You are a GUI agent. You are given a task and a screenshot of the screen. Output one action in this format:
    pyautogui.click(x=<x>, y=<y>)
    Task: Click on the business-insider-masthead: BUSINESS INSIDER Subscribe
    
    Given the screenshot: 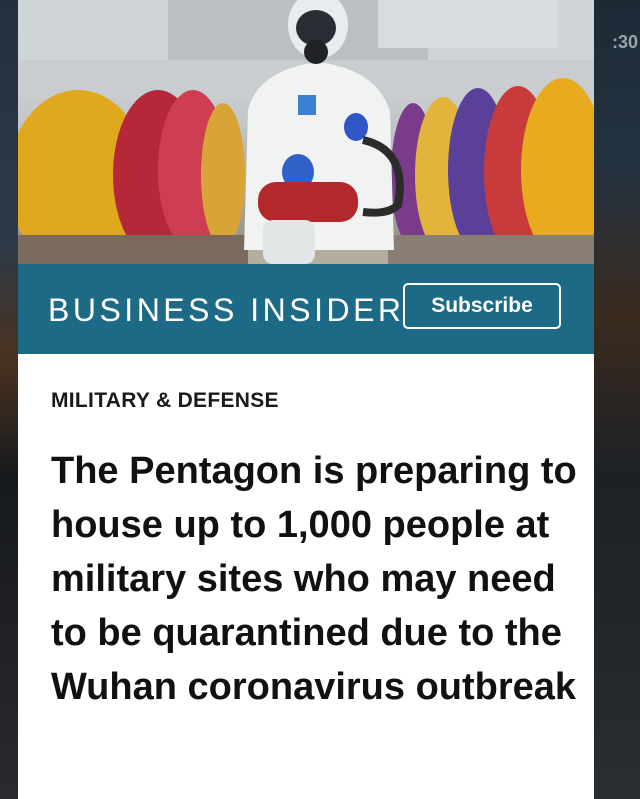 What is the action you would take?
    pyautogui.click(x=306, y=309)
    